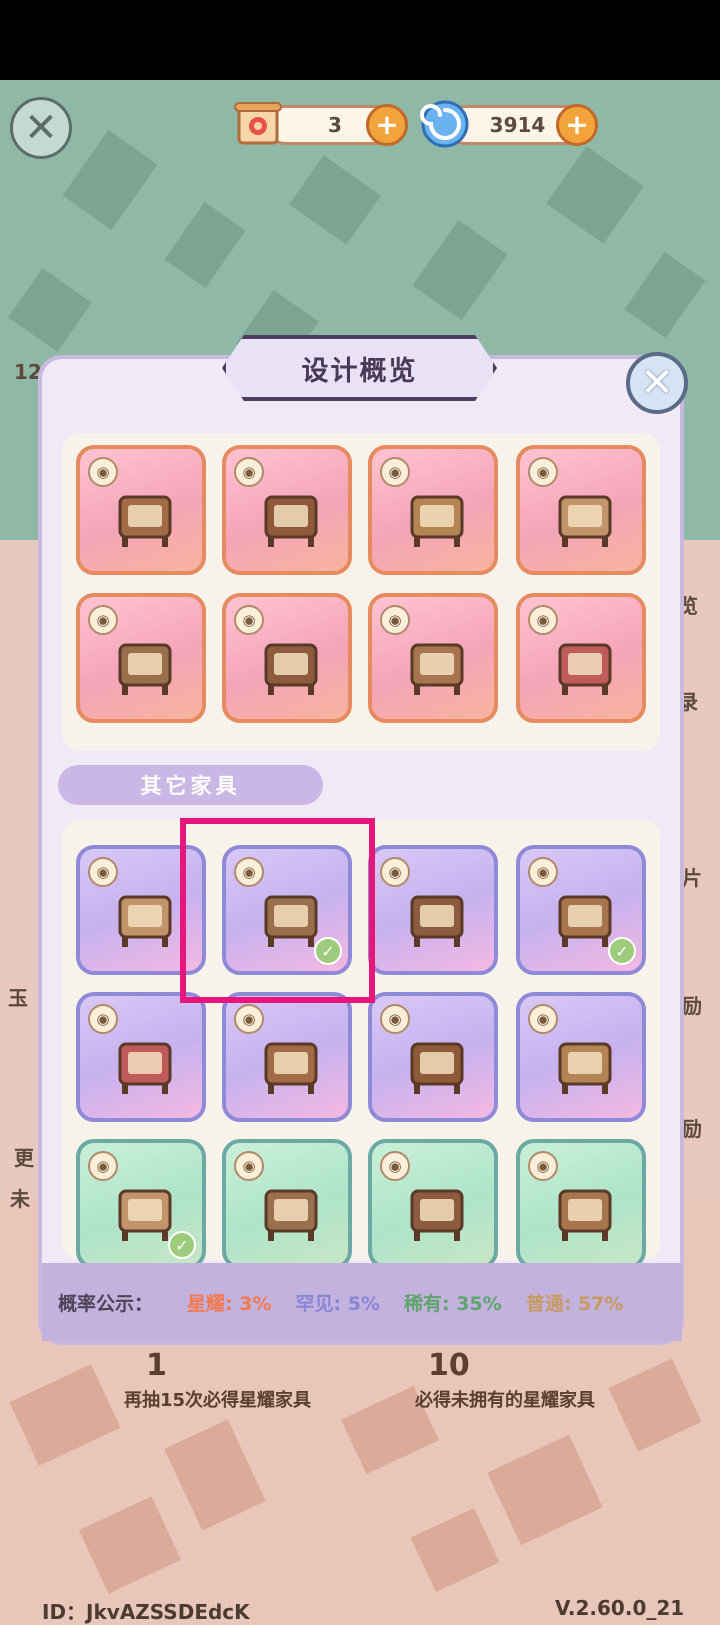  What do you see at coordinates (145, 664) in the screenshot?
I see `canopy-bed-icon` at bounding box center [145, 664].